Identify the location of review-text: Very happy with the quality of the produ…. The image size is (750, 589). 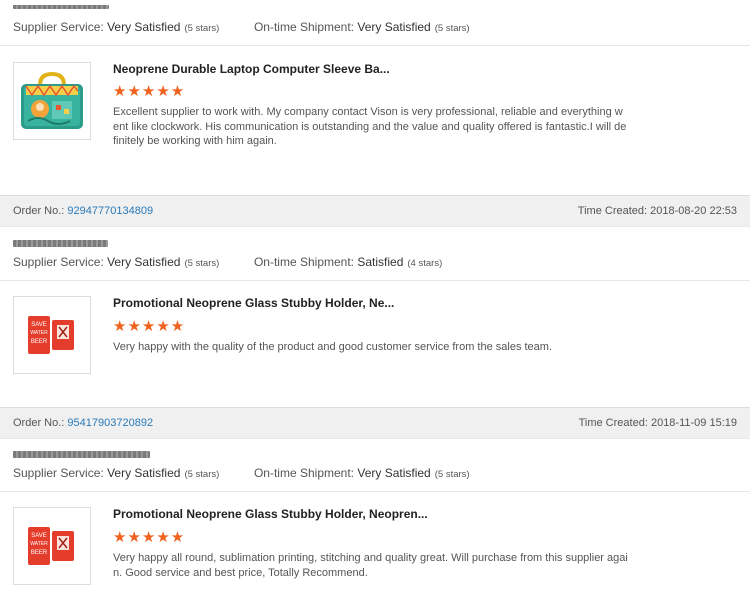
(333, 347).